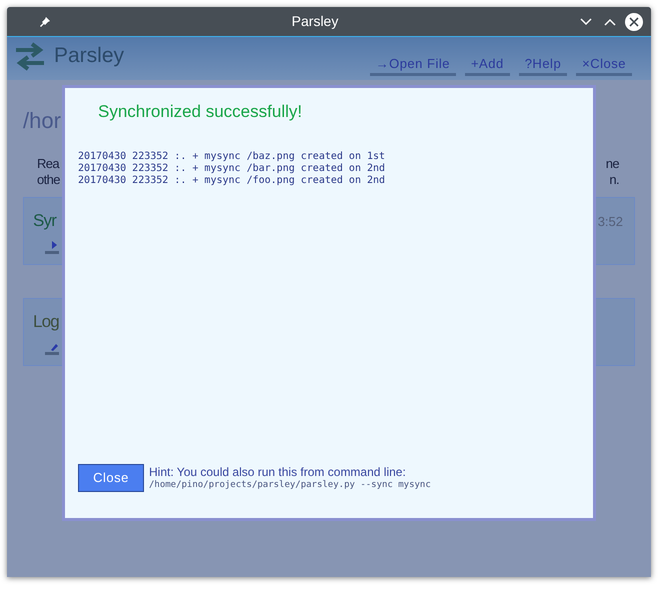 This screenshot has height=589, width=664. I want to click on section-title: Log, so click(46, 322).